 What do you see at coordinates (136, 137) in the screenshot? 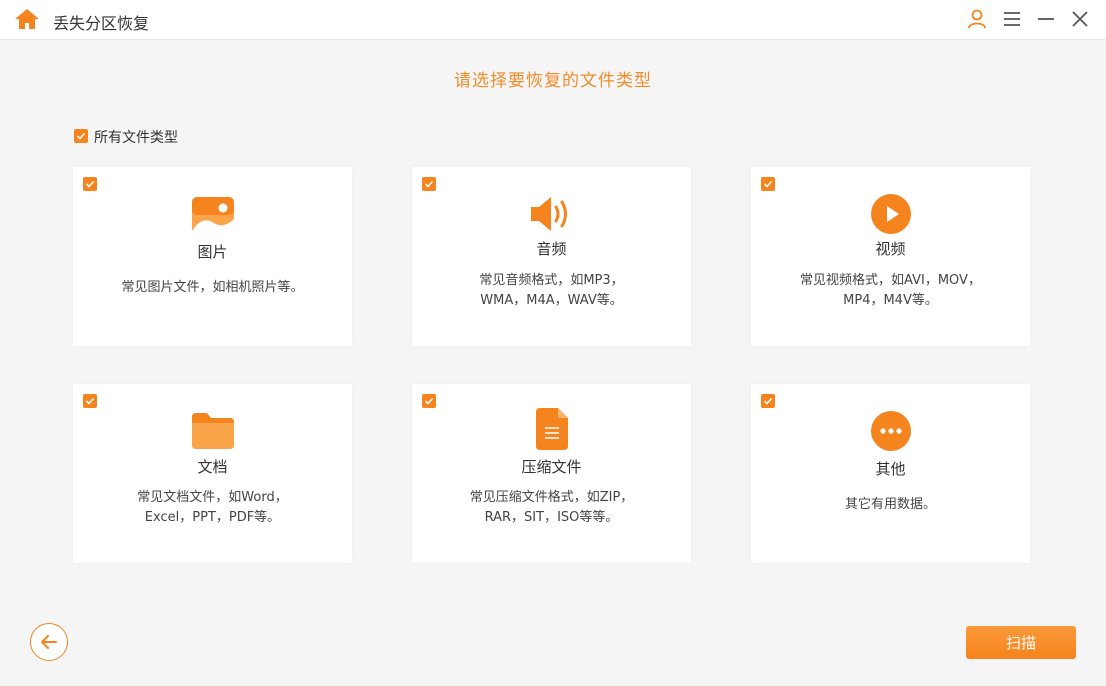
I see `all-types-label: 所有文件类型` at bounding box center [136, 137].